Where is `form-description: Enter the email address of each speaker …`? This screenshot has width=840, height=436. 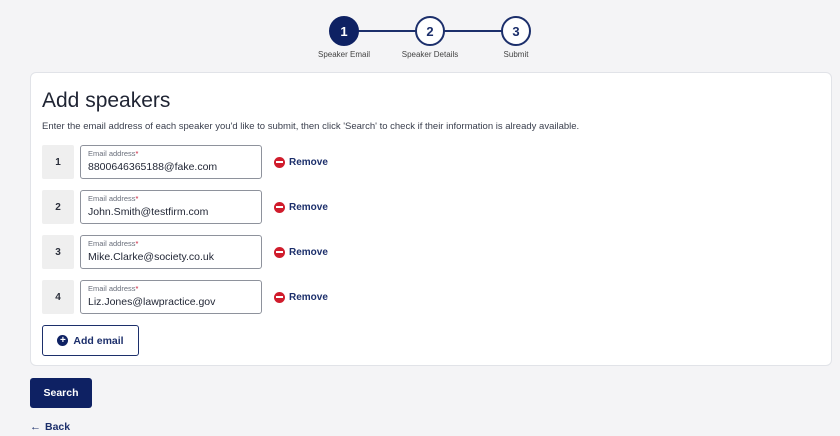 form-description: Enter the email address of each speaker … is located at coordinates (311, 126).